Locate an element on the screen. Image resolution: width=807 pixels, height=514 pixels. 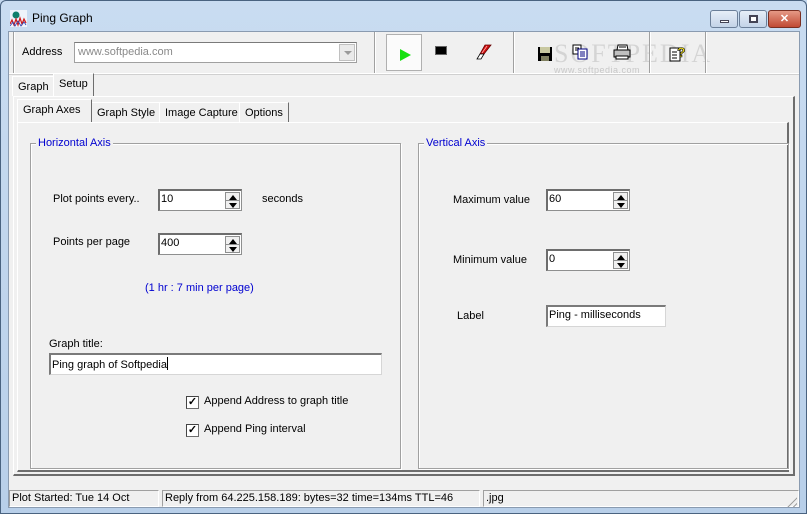
close-icon: ✕ is located at coordinates (784, 19).